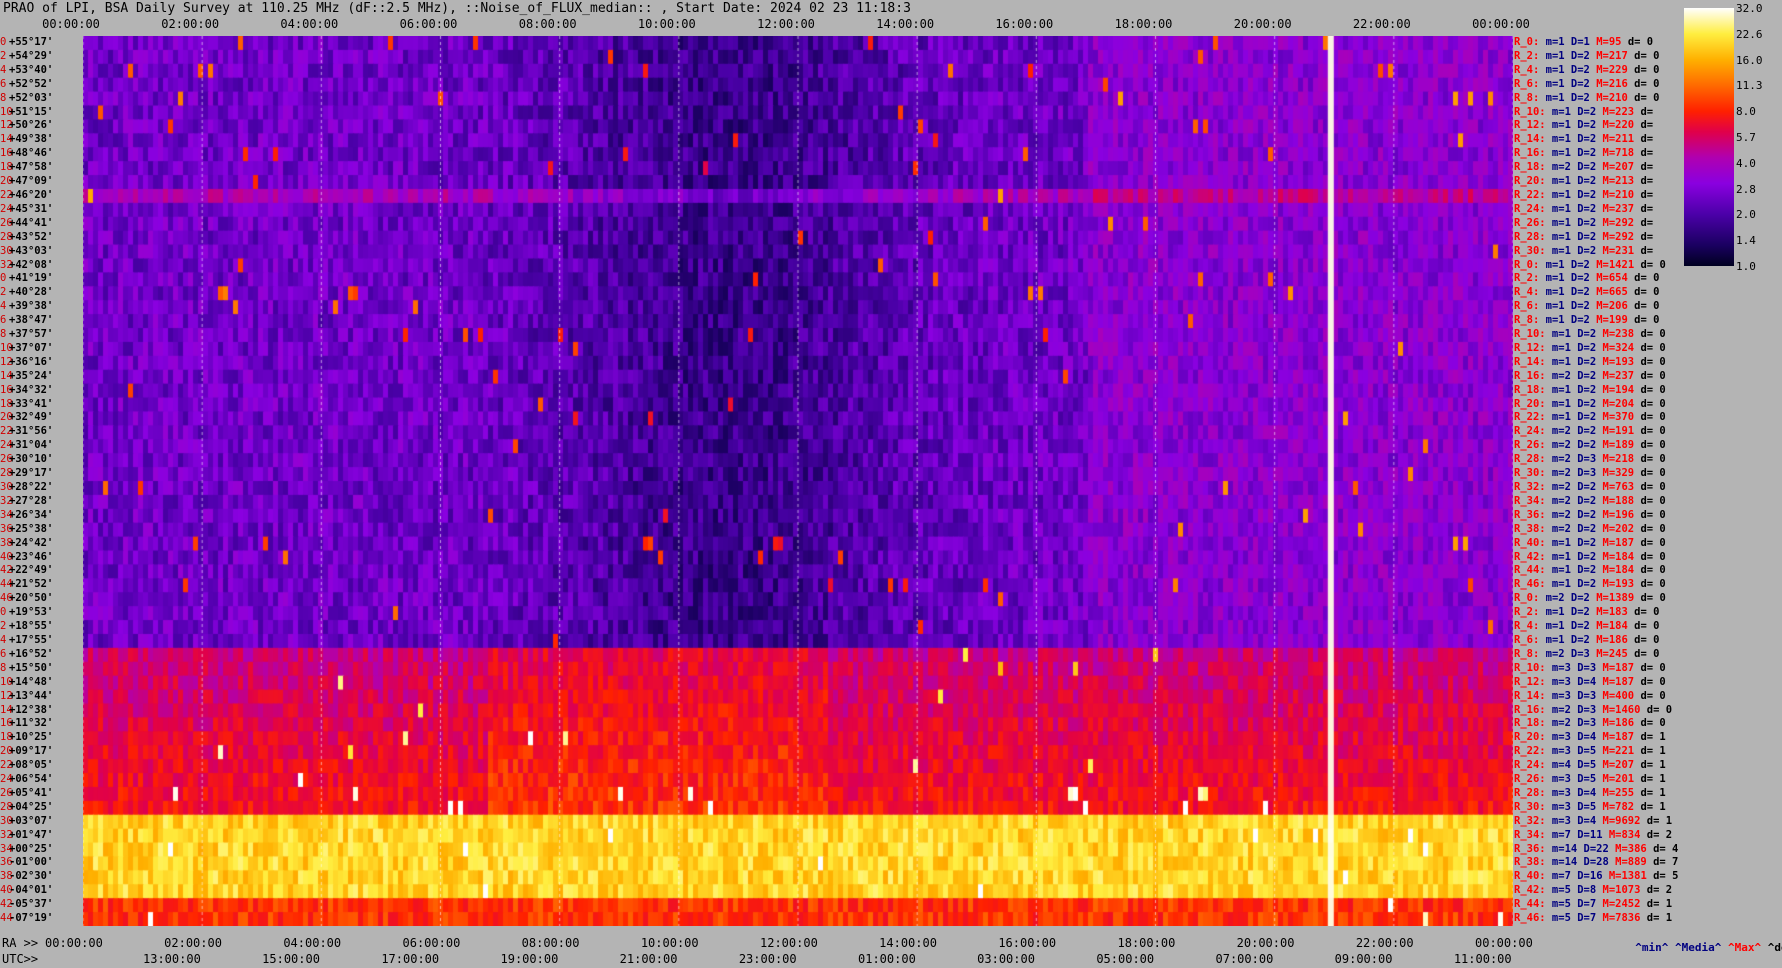  Describe the element at coordinates (1530, 459) in the screenshot. I see `row-stat-r: R_28:` at that location.